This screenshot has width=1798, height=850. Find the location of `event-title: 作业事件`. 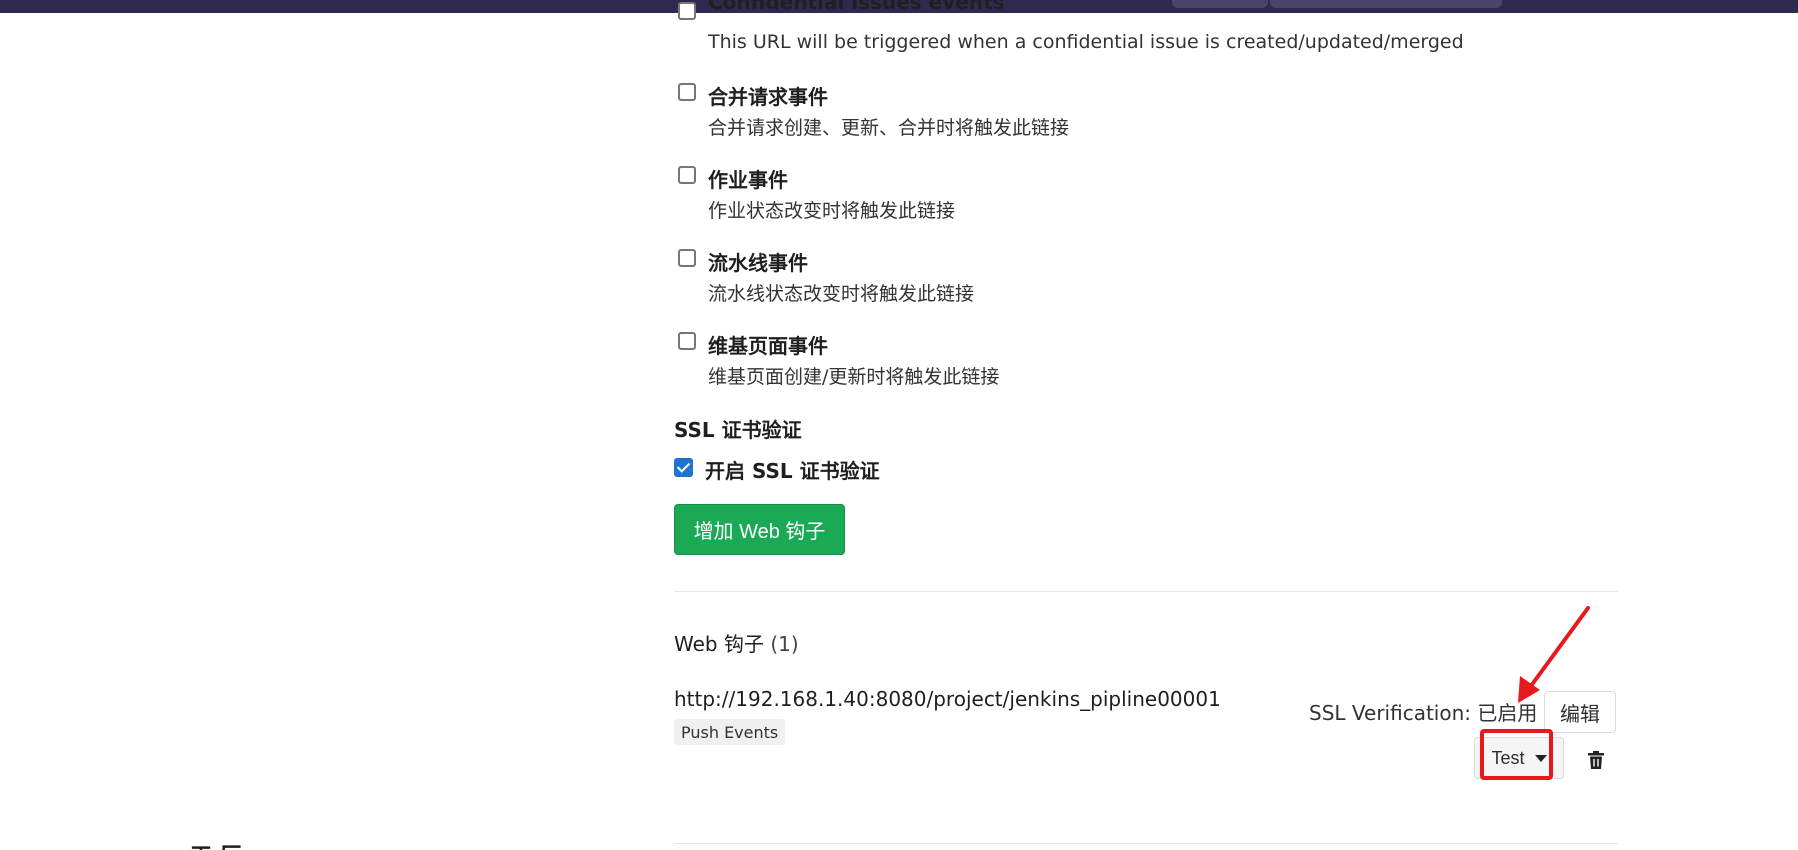

event-title: 作业事件 is located at coordinates (748, 180).